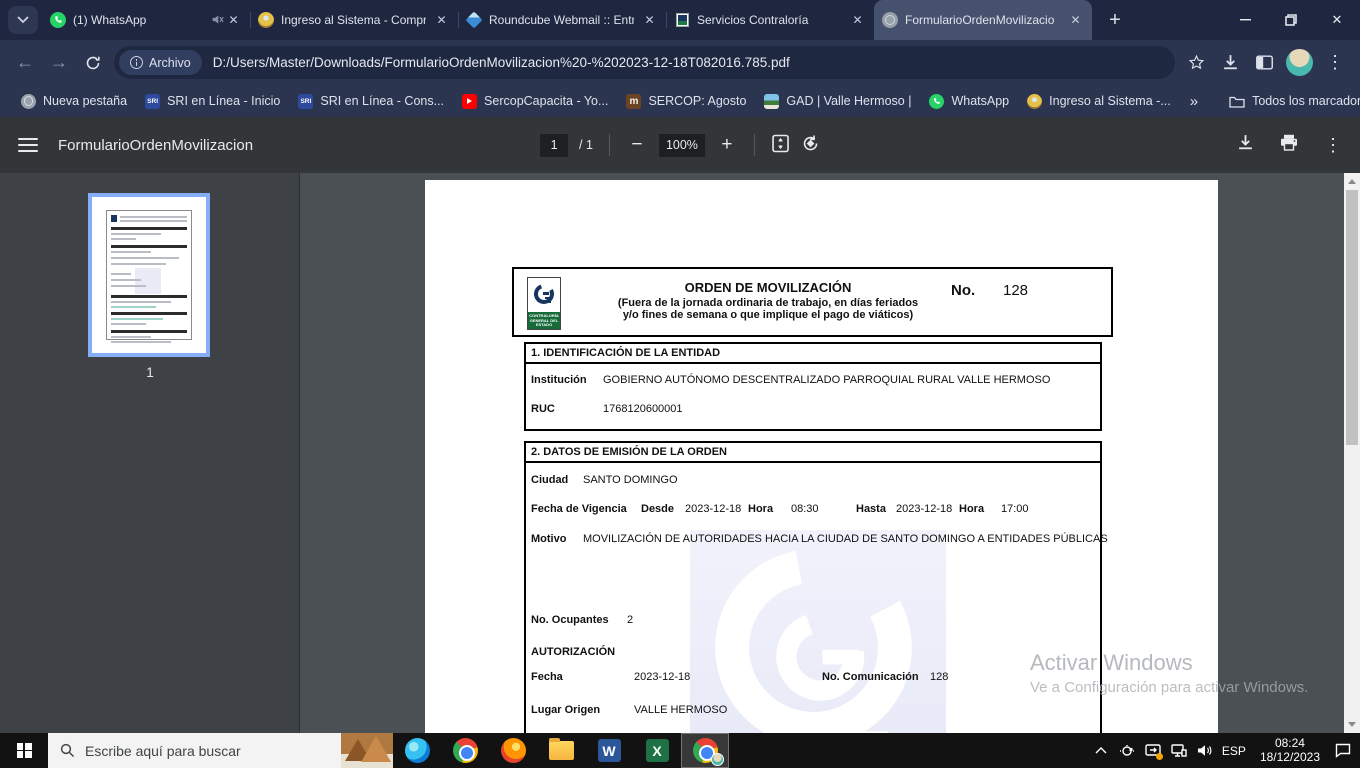 The height and width of the screenshot is (768, 1360). What do you see at coordinates (513, 750) in the screenshot?
I see `taskbar-firefox-button` at bounding box center [513, 750].